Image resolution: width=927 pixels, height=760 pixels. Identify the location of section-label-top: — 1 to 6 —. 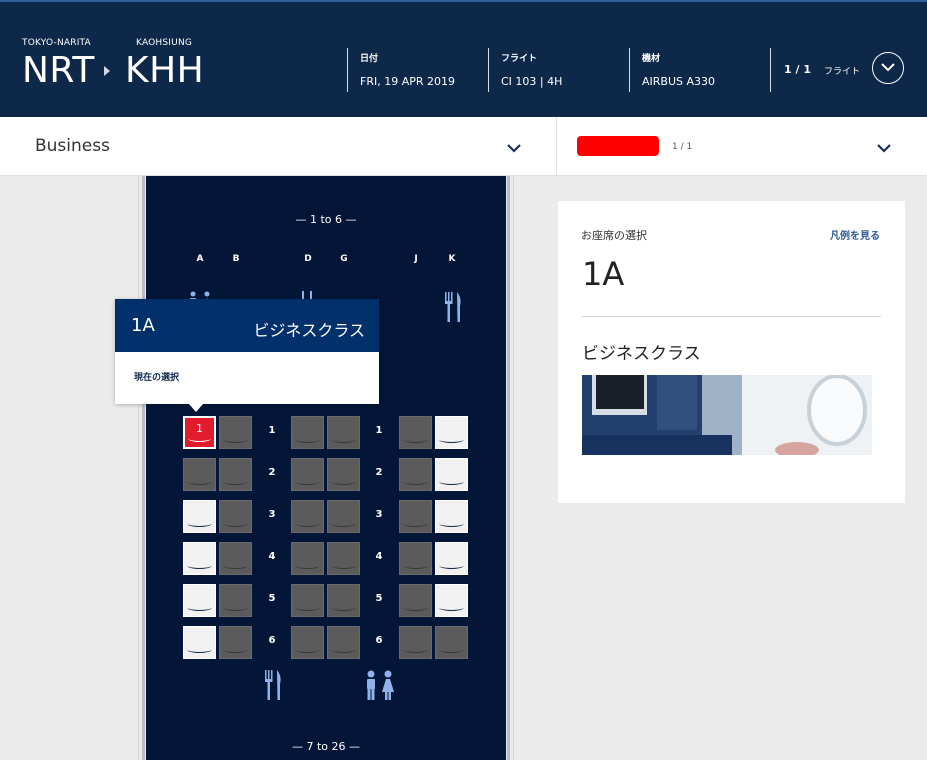
(326, 219).